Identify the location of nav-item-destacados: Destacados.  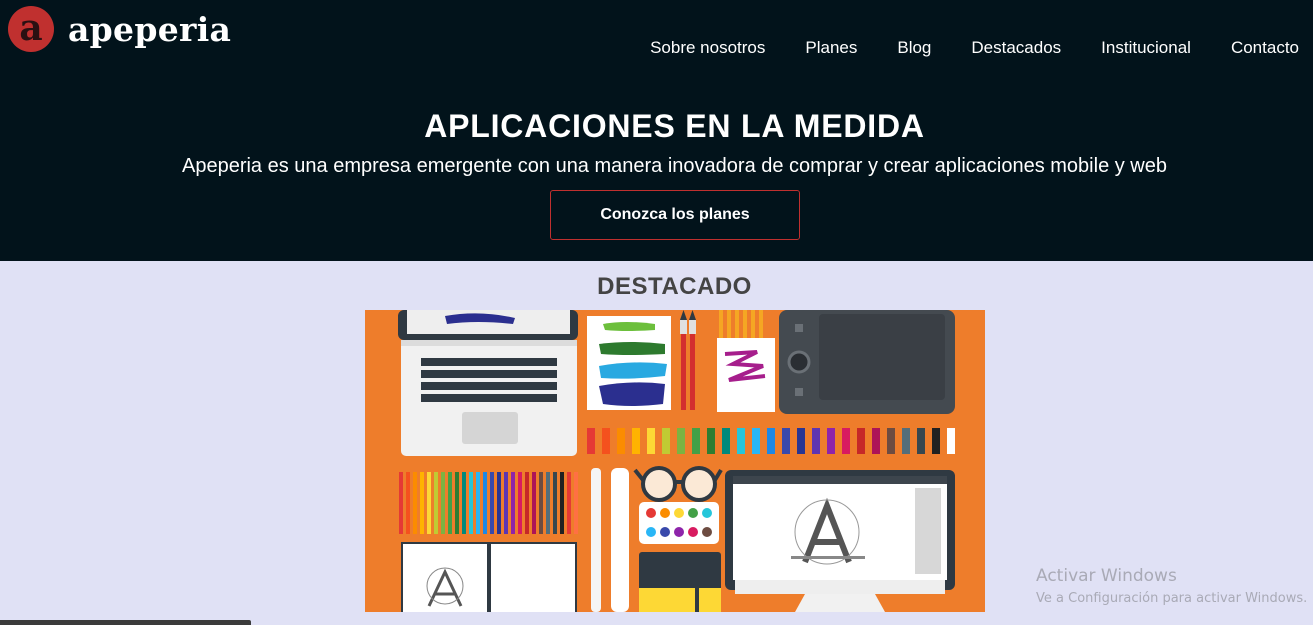
(1016, 48).